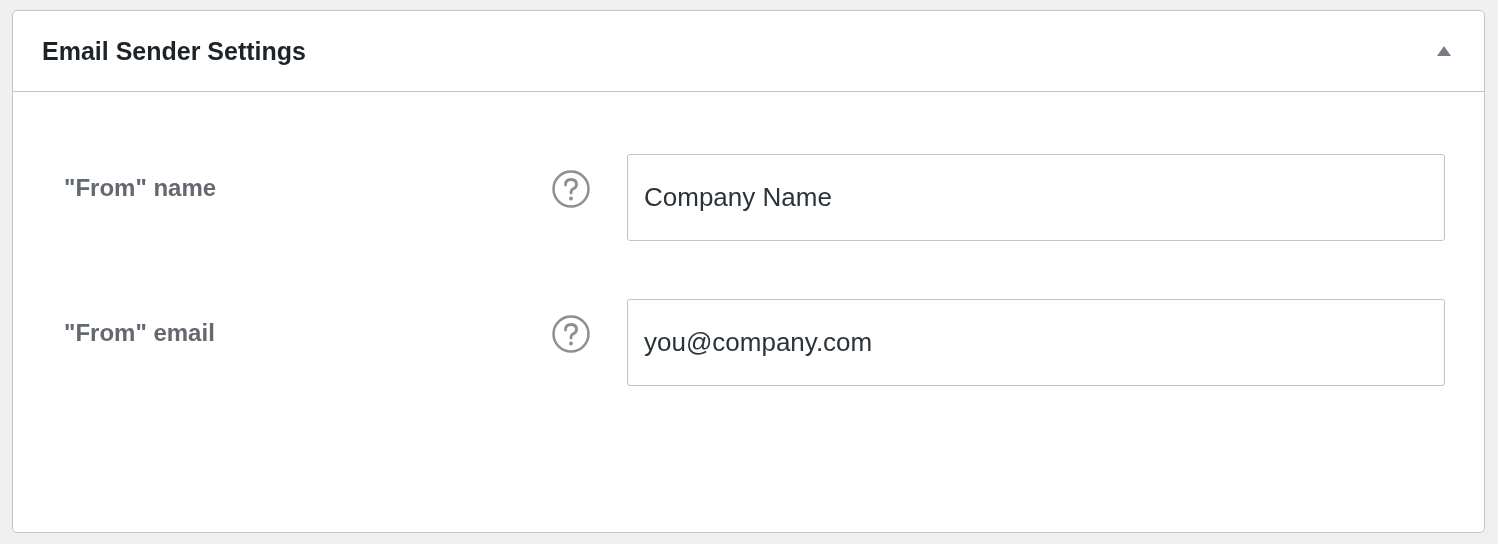  I want to click on text-input: Company Name, so click(1036, 197).